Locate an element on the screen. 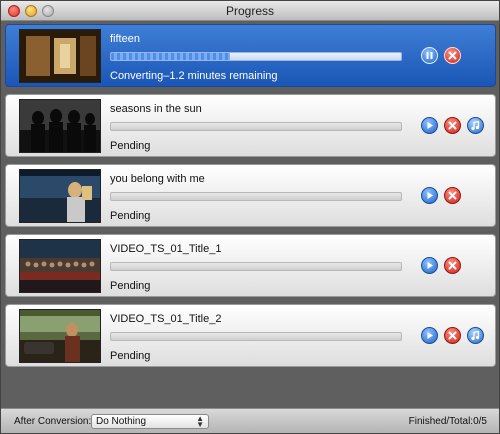 The width and height of the screenshot is (500, 434). after-conversion-label: After Conversion: is located at coordinates (53, 421).